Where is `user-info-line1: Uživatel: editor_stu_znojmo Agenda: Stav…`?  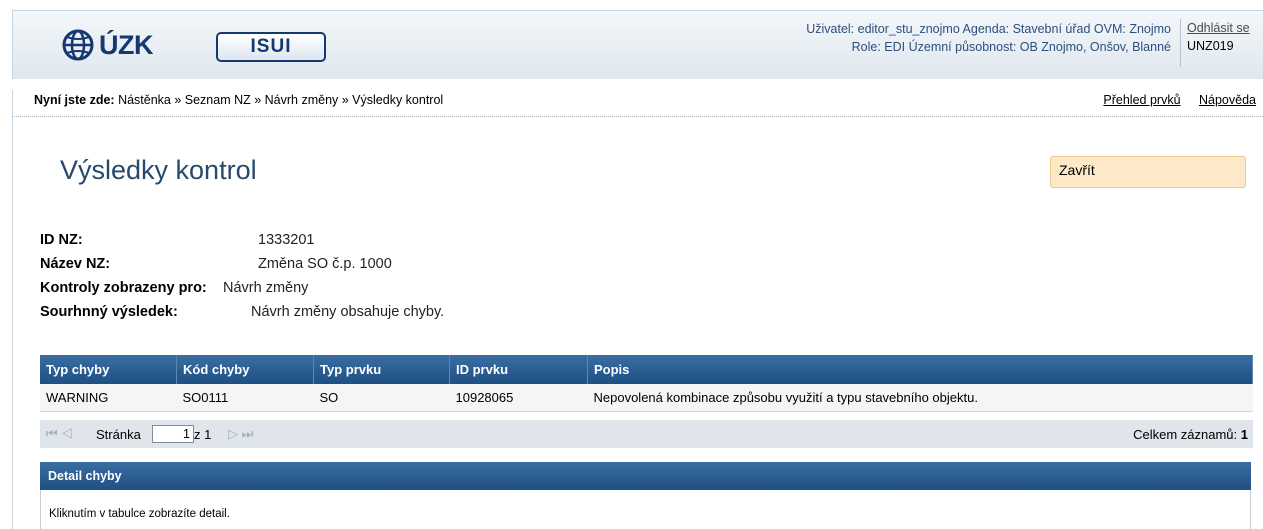 user-info-line1: Uživatel: editor_stu_znojmo Agenda: Stav… is located at coordinates (988, 29).